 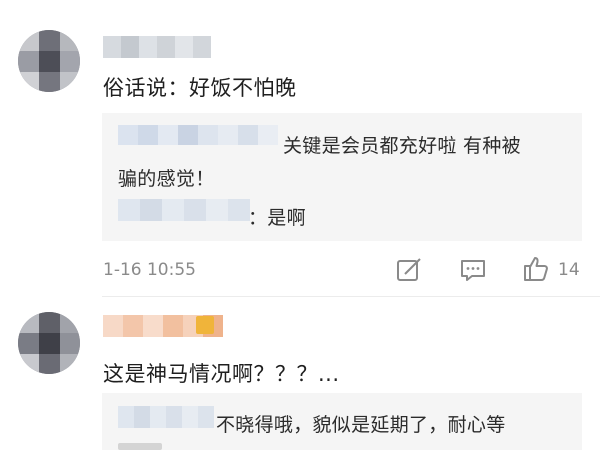 What do you see at coordinates (361, 425) in the screenshot?
I see `reply-text: 不晓得哦，貌似是延期了，耐心等` at bounding box center [361, 425].